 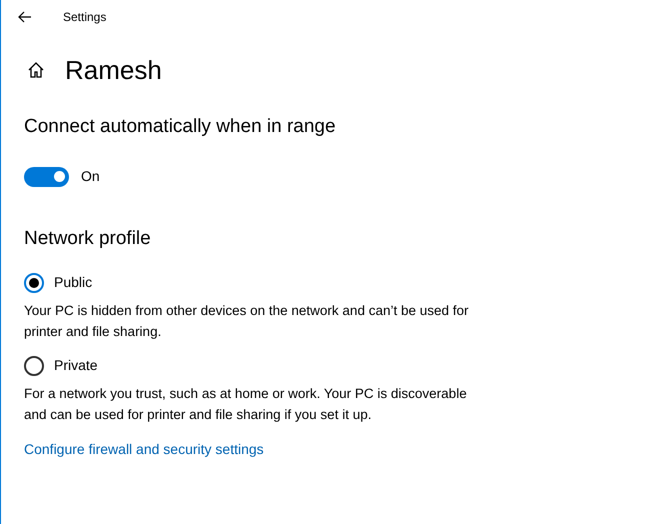 What do you see at coordinates (113, 70) in the screenshot?
I see `page-title: Ramesh` at bounding box center [113, 70].